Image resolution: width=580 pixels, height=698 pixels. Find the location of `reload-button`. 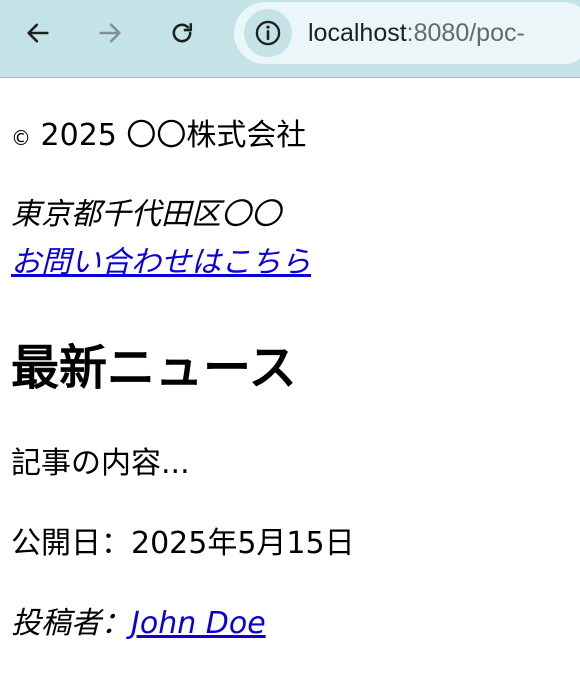

reload-button is located at coordinates (182, 33).